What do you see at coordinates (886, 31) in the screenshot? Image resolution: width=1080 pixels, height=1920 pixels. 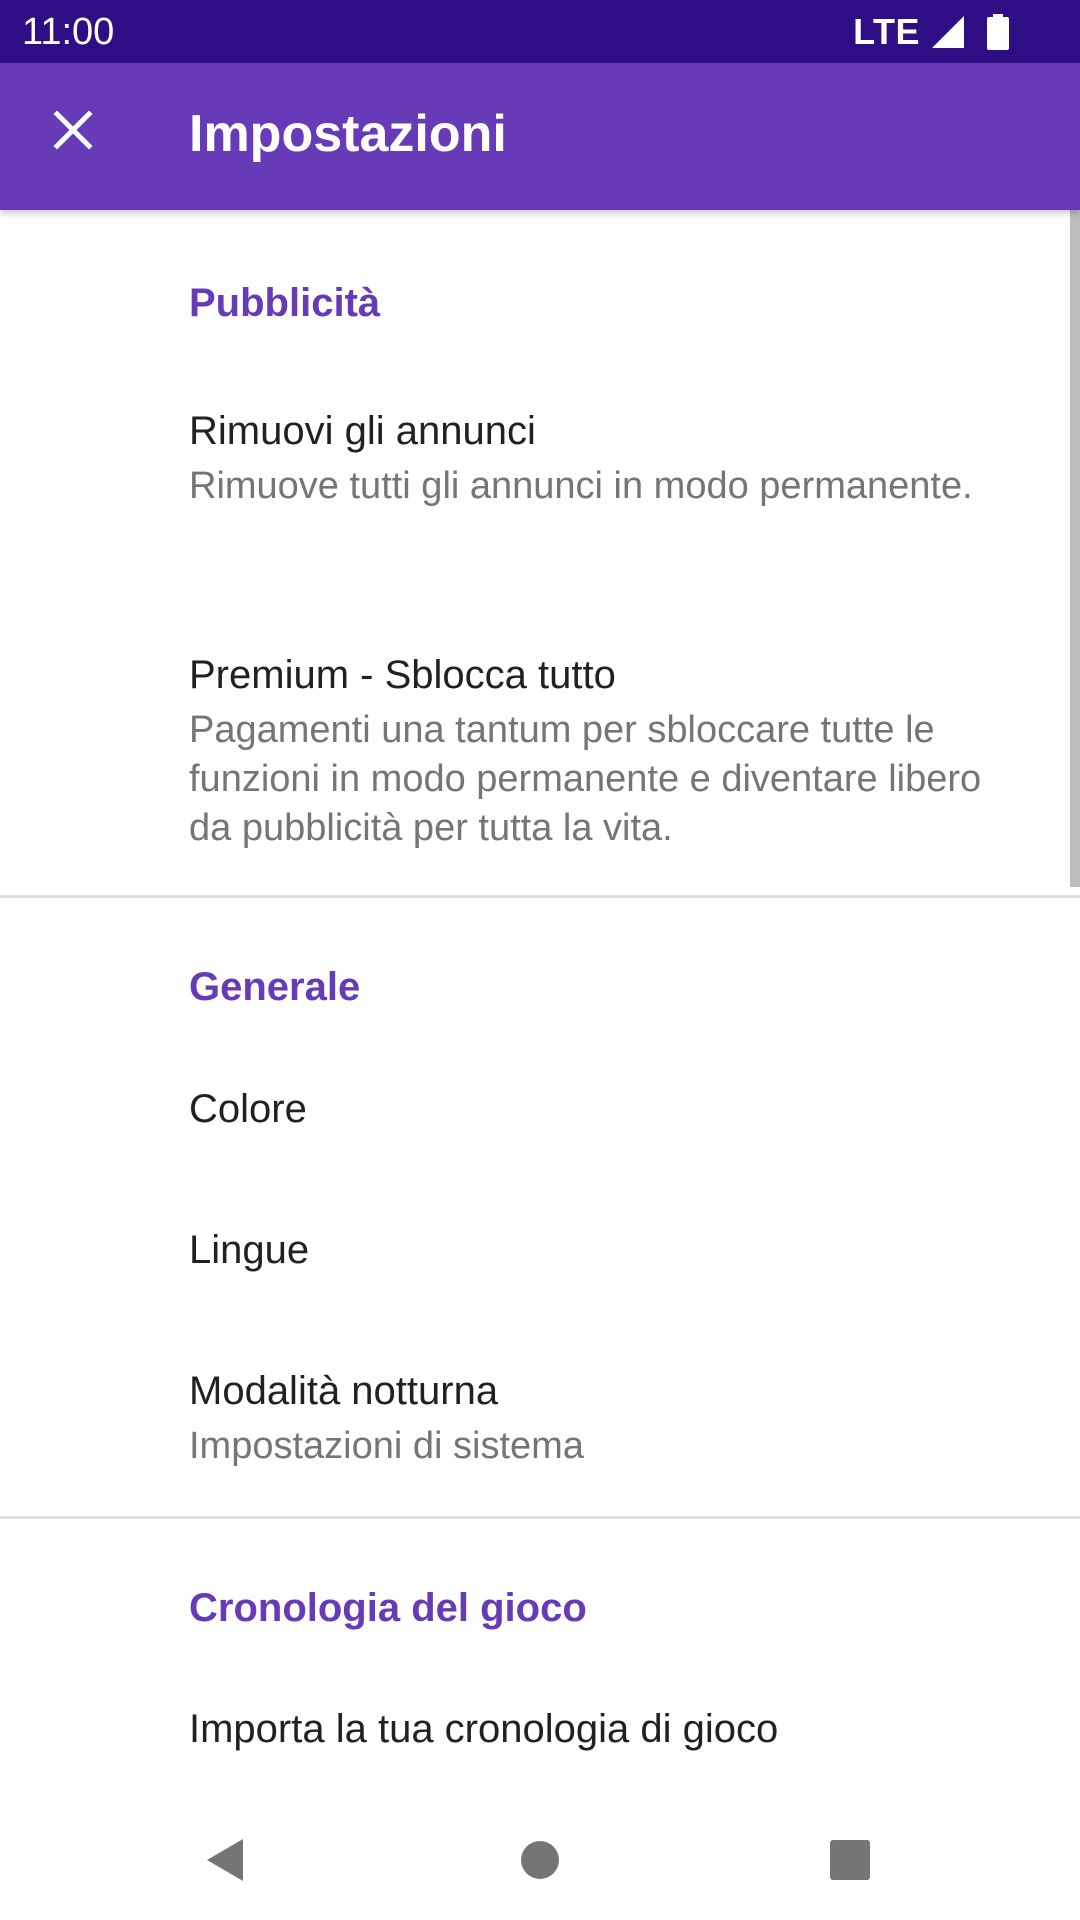 I see `network-type-label: LTE` at bounding box center [886, 31].